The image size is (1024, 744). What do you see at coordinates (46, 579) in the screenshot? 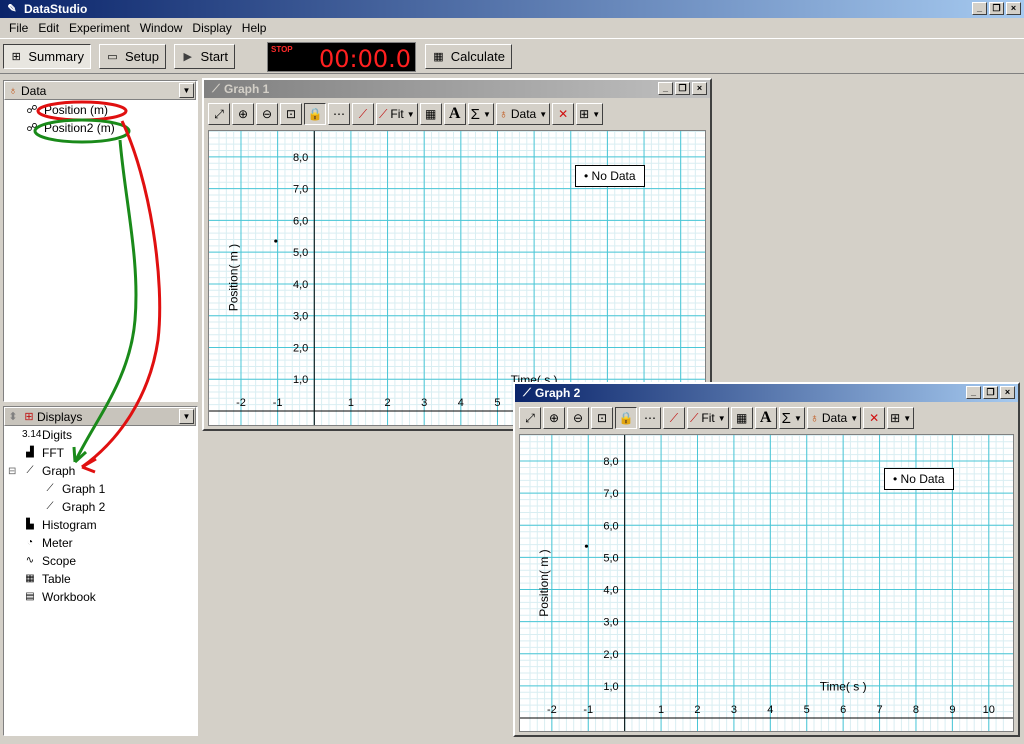
I see `display-item-table: ▦ Table` at bounding box center [46, 579].